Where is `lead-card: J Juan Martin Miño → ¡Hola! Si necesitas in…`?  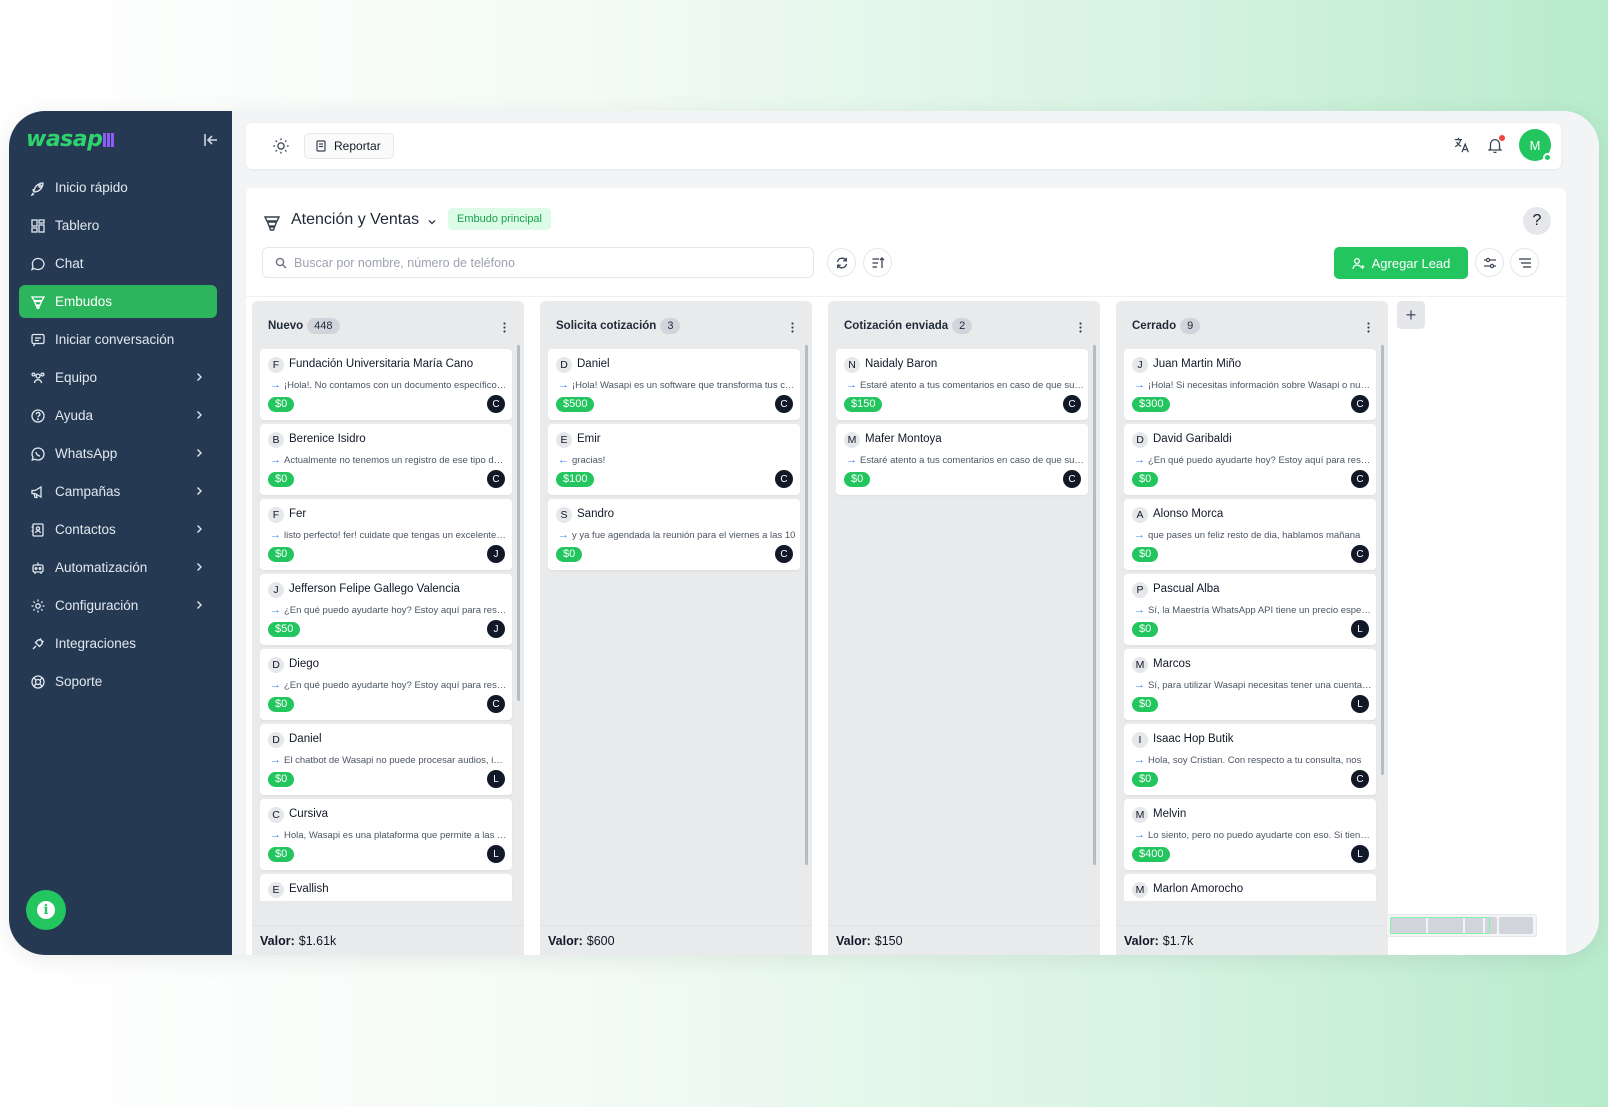 lead-card: J Juan Martin Miño → ¡Hola! Si necesitas in… is located at coordinates (1250, 384).